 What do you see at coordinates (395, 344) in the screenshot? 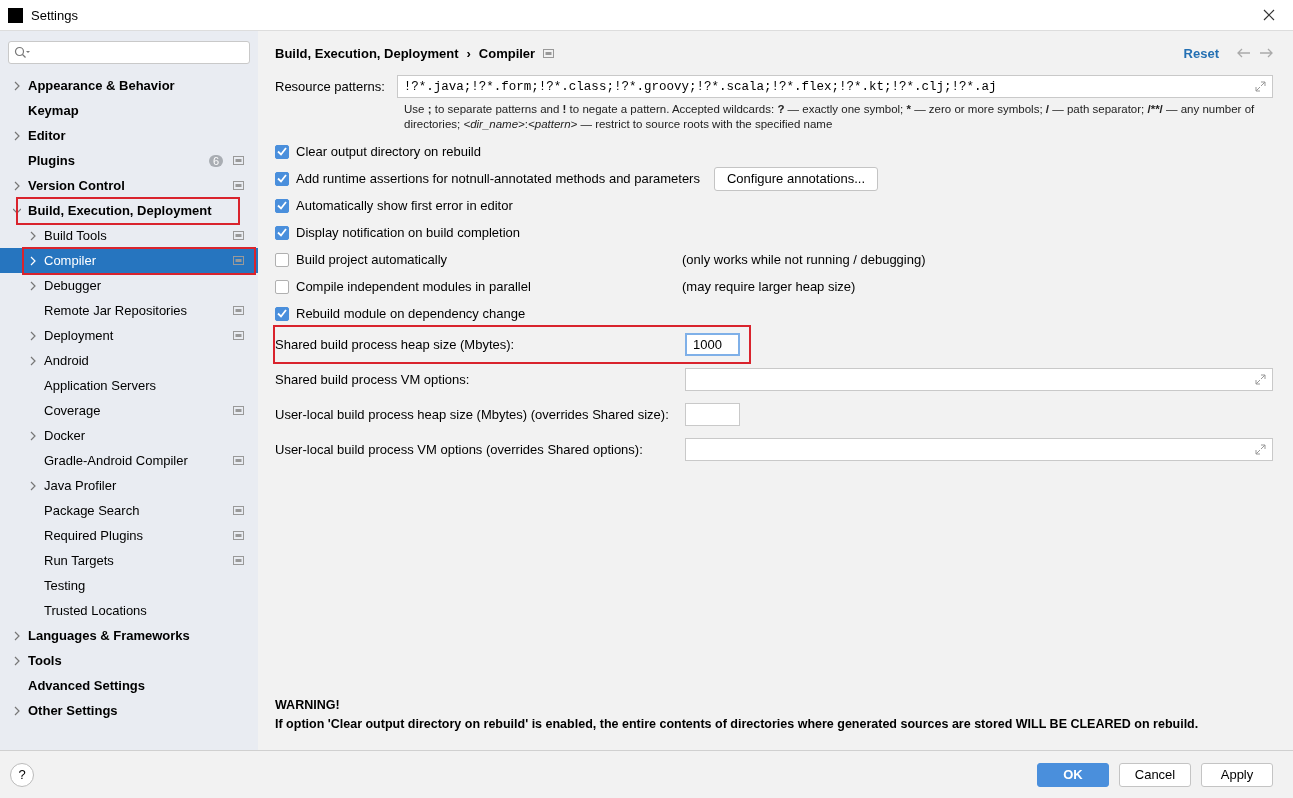
I see `field-label: Shared build process heap size (Mbytes):` at bounding box center [395, 344].